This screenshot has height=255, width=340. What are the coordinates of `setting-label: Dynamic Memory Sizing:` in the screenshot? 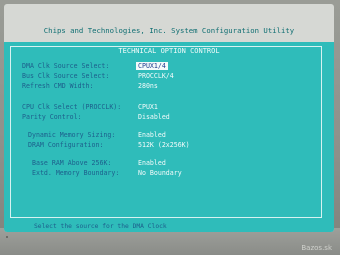 It's located at (72, 135).